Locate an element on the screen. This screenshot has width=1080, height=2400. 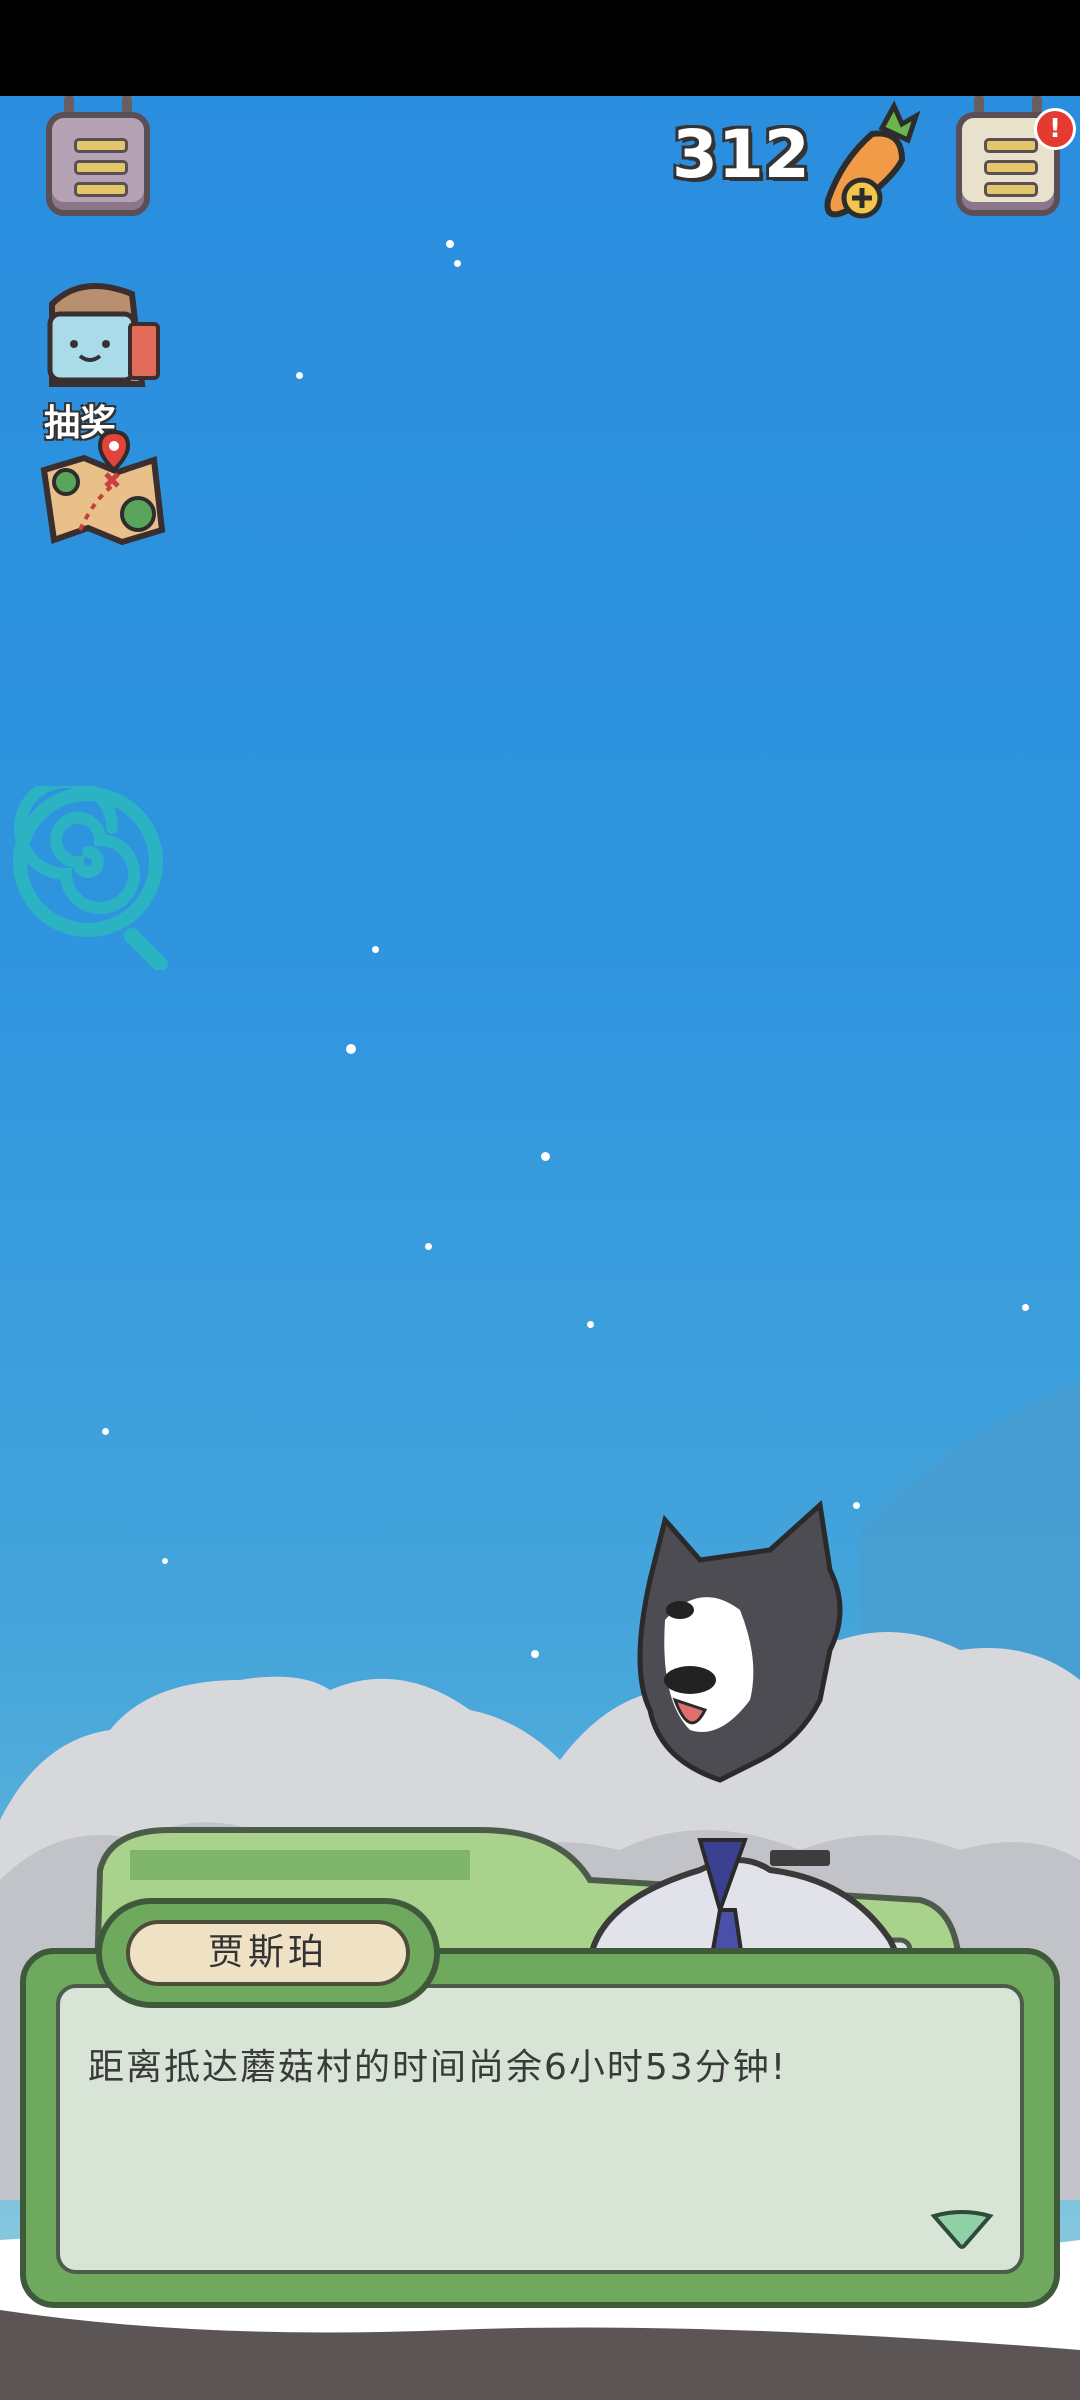
carrot-counter: 312 is located at coordinates (741, 154).